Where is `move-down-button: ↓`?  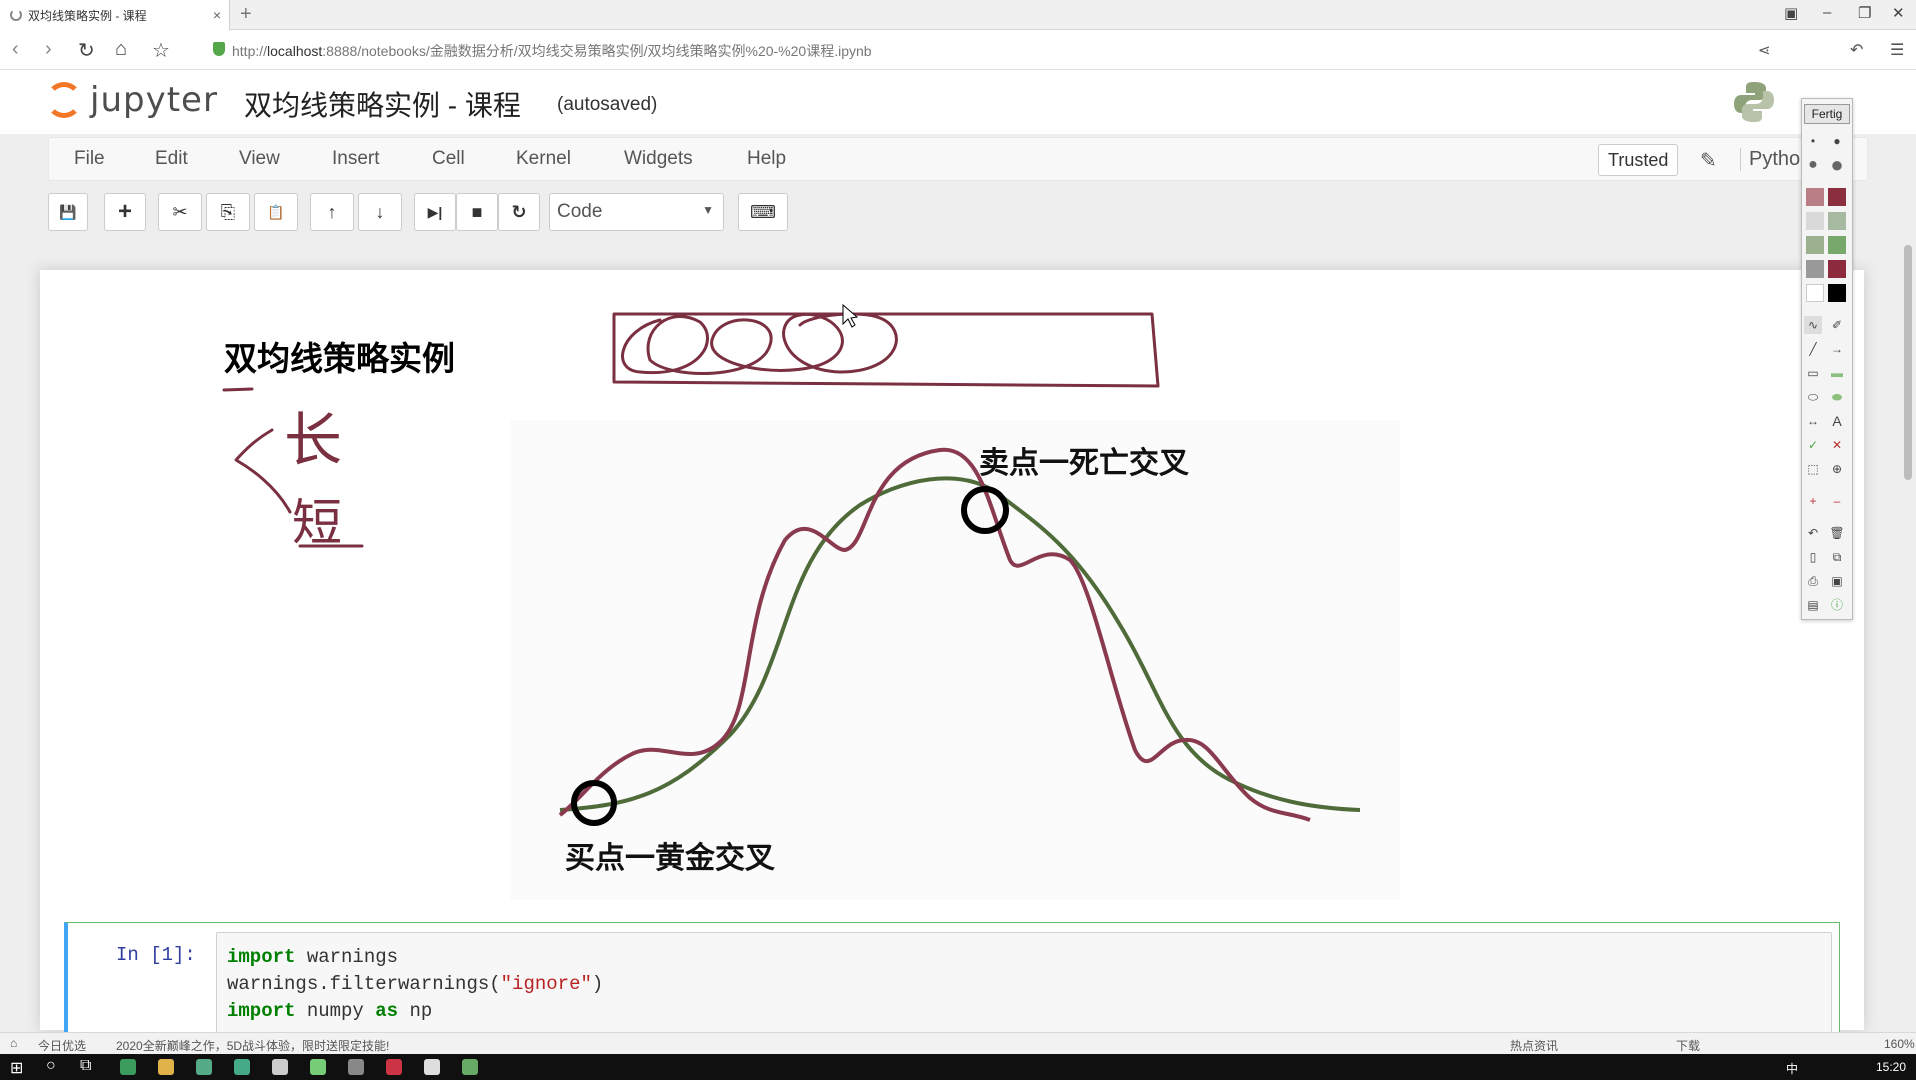 move-down-button: ↓ is located at coordinates (380, 212).